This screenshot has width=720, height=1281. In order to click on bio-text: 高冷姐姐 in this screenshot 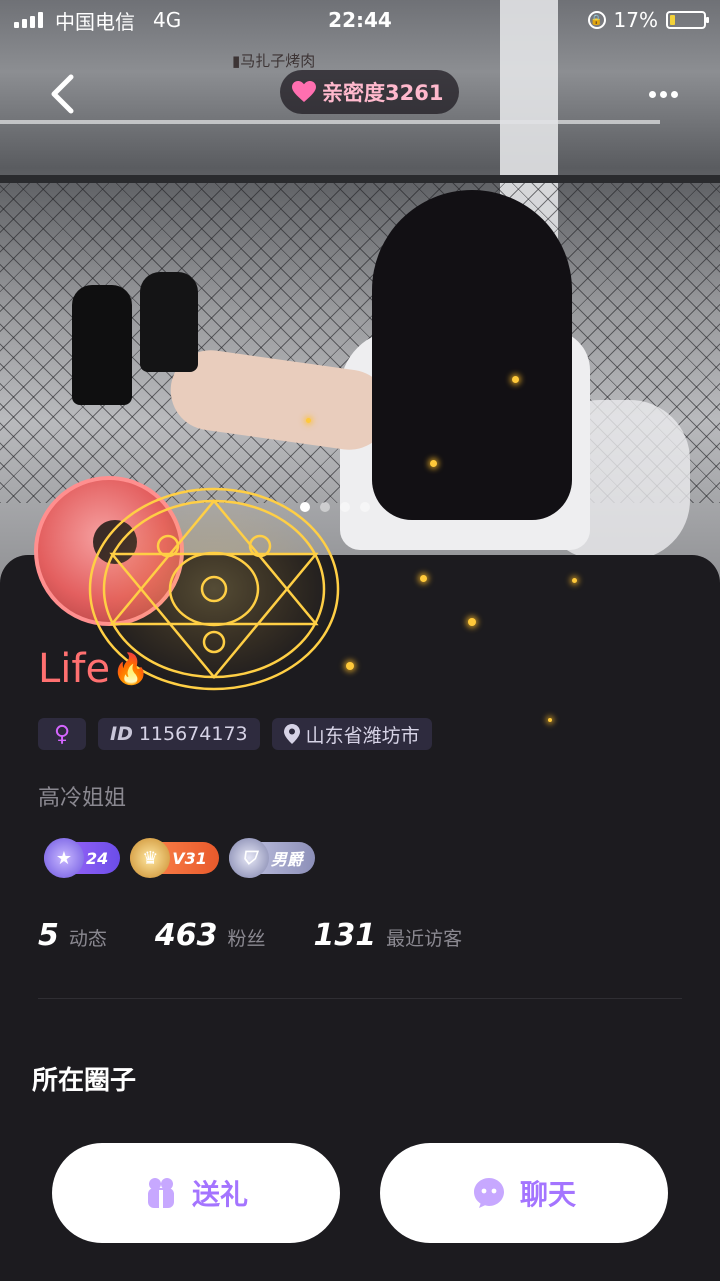, I will do `click(82, 798)`.